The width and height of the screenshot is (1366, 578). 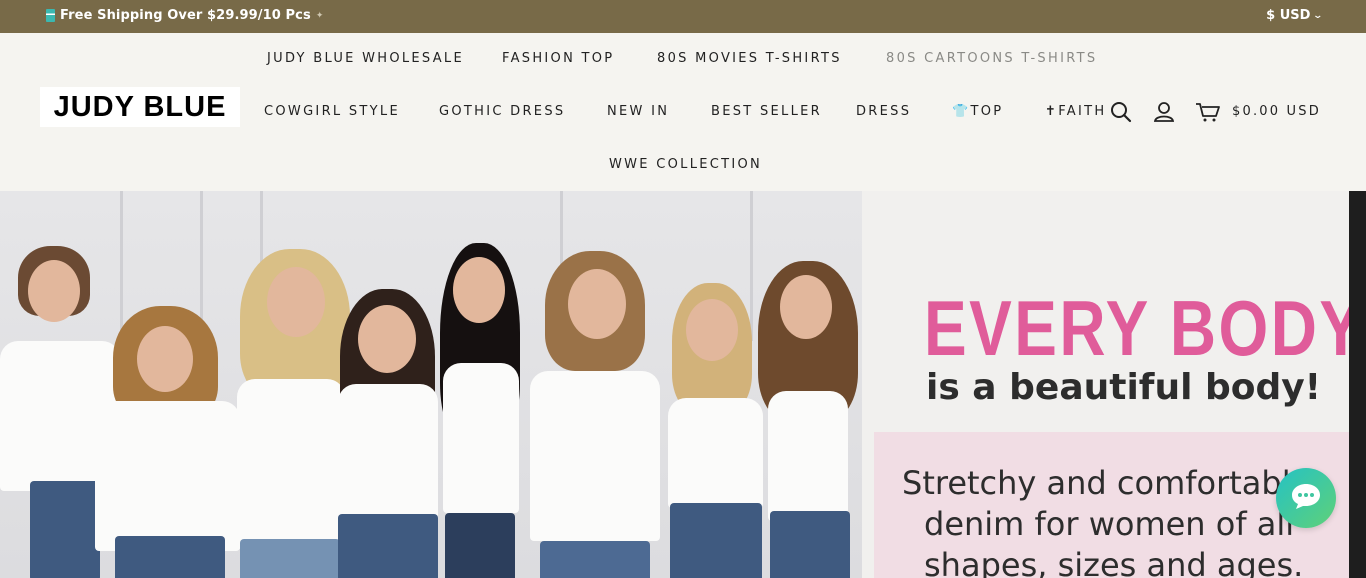 I want to click on currency-selector: $ USD ⌄, so click(x=1295, y=15).